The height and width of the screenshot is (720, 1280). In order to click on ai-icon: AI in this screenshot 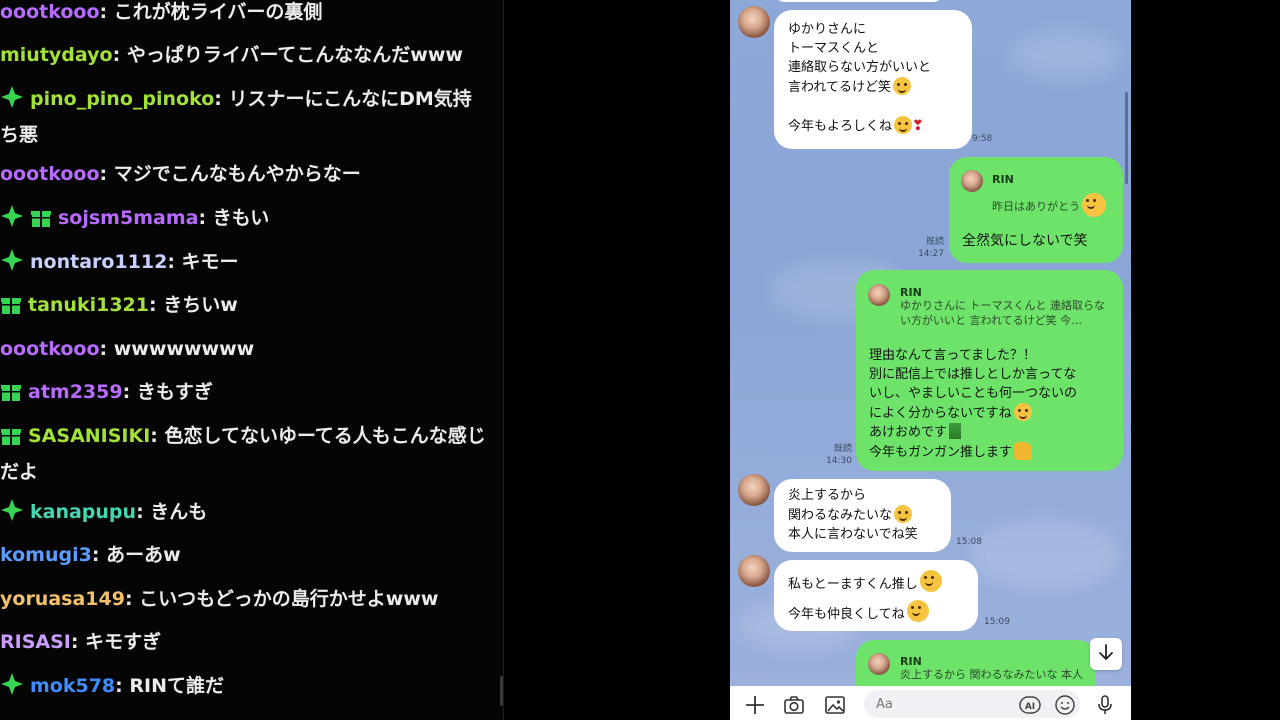, I will do `click(1030, 707)`.